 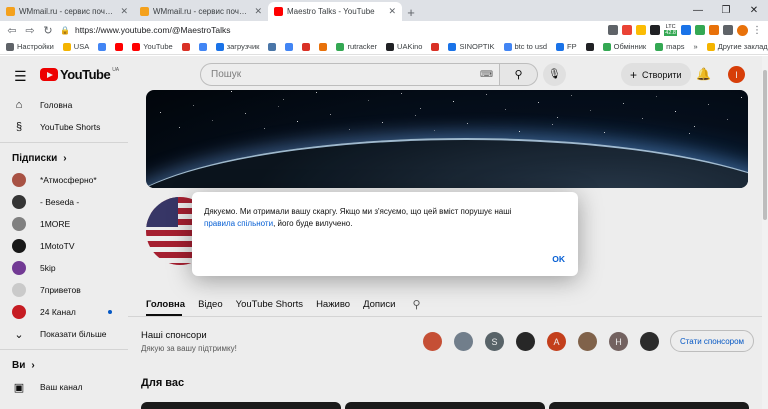 What do you see at coordinates (260, 30) in the screenshot?
I see `address-bar: 🔒 https://www.youtube.com/@MaestroTalks` at bounding box center [260, 30].